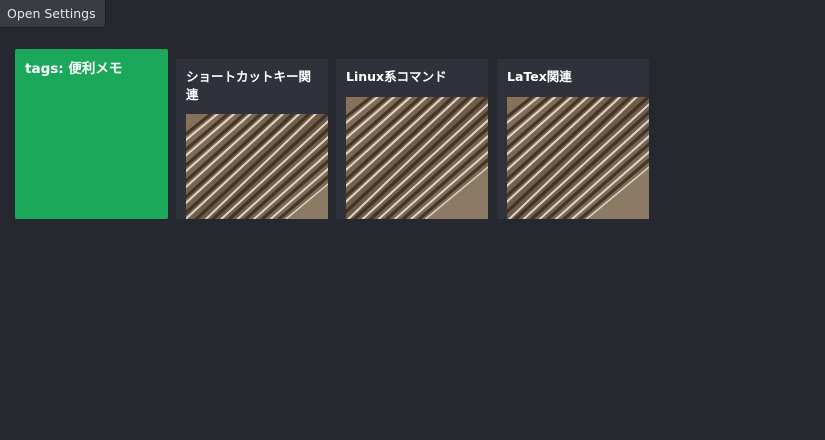 The image size is (825, 440). Describe the element at coordinates (249, 85) in the screenshot. I see `note-card-title: ショートカットキー関連` at that location.